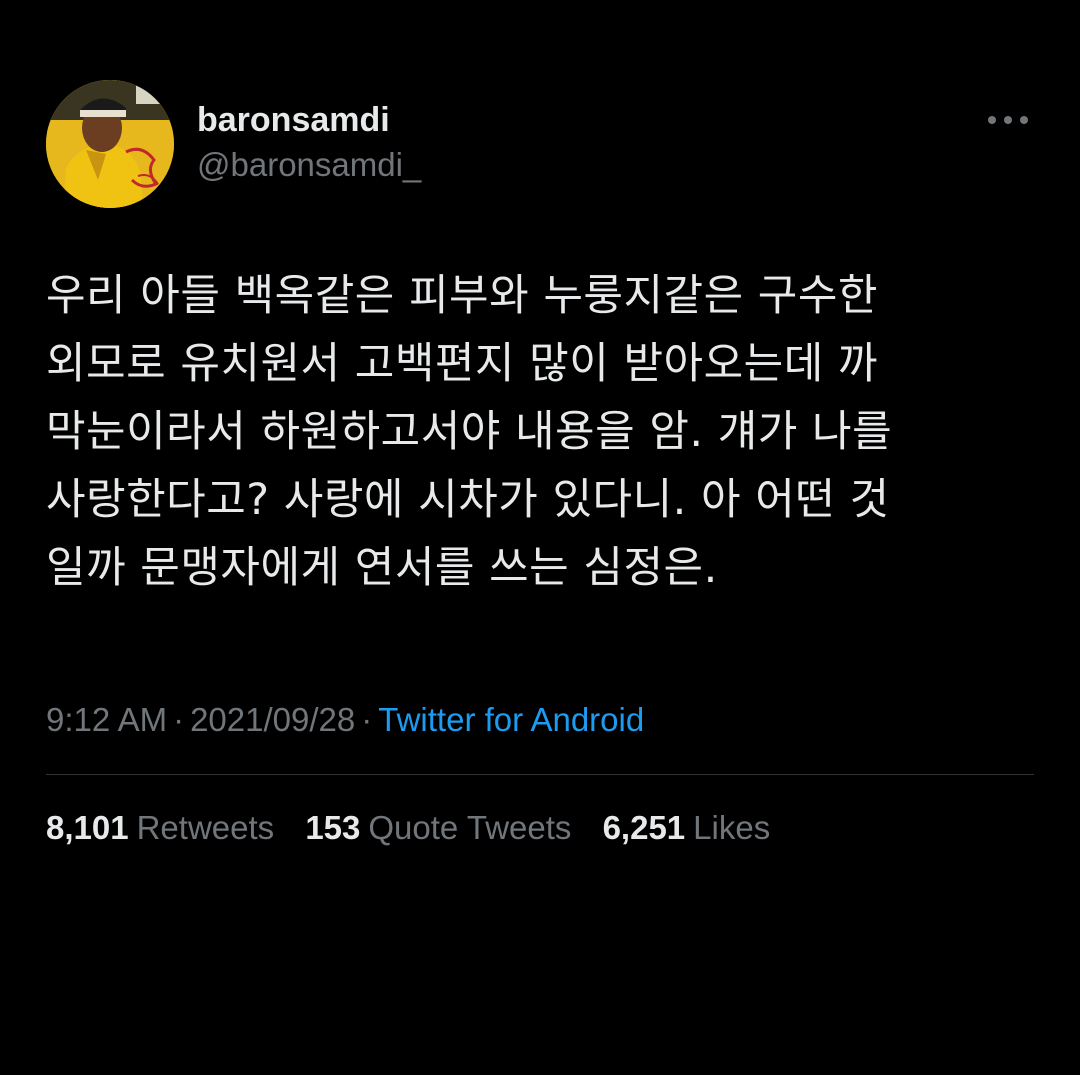 The width and height of the screenshot is (1080, 1075). What do you see at coordinates (272, 719) in the screenshot?
I see `tweet-date: 2021/09/28` at bounding box center [272, 719].